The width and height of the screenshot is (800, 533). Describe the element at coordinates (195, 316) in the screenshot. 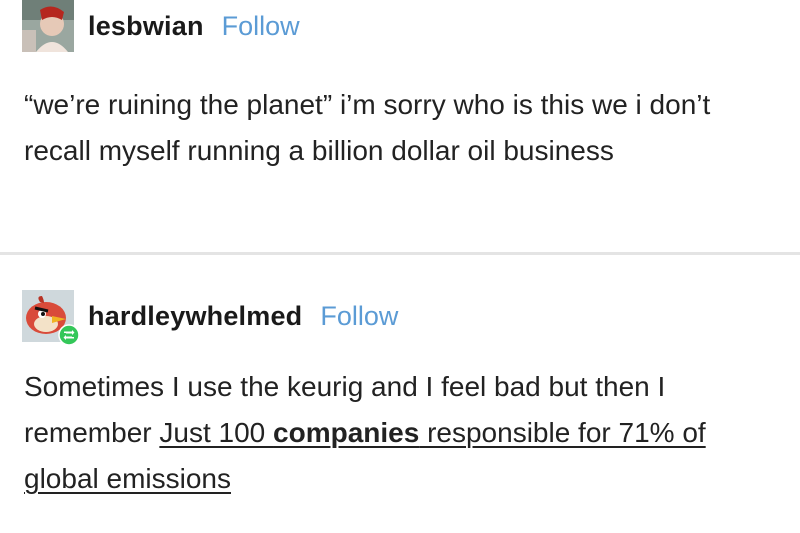

I see `username: hardleywhelmed` at that location.